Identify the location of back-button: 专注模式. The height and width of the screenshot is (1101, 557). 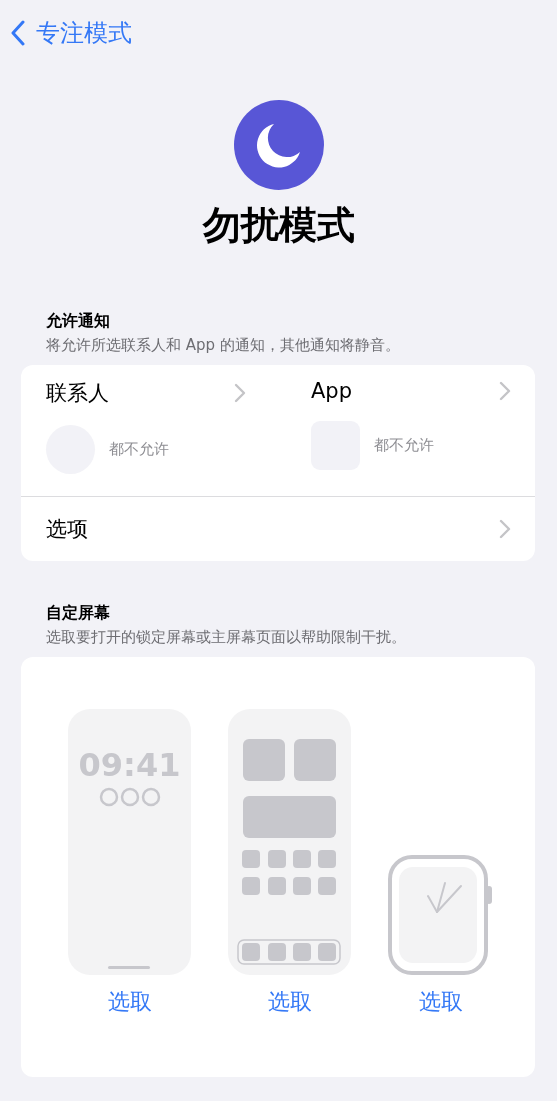
(71, 33).